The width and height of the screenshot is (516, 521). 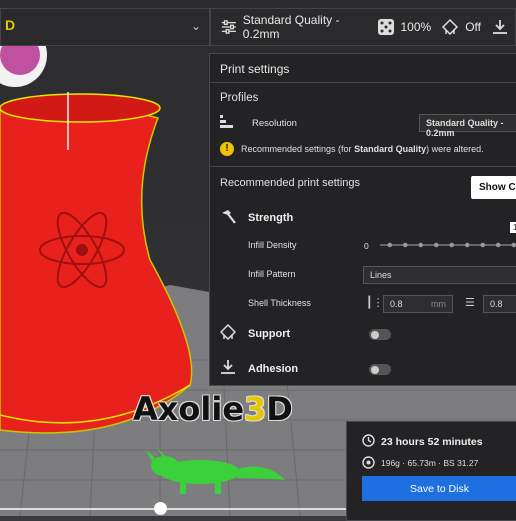 What do you see at coordinates (461, 27) in the screenshot?
I see `support-summary: Off` at bounding box center [461, 27].